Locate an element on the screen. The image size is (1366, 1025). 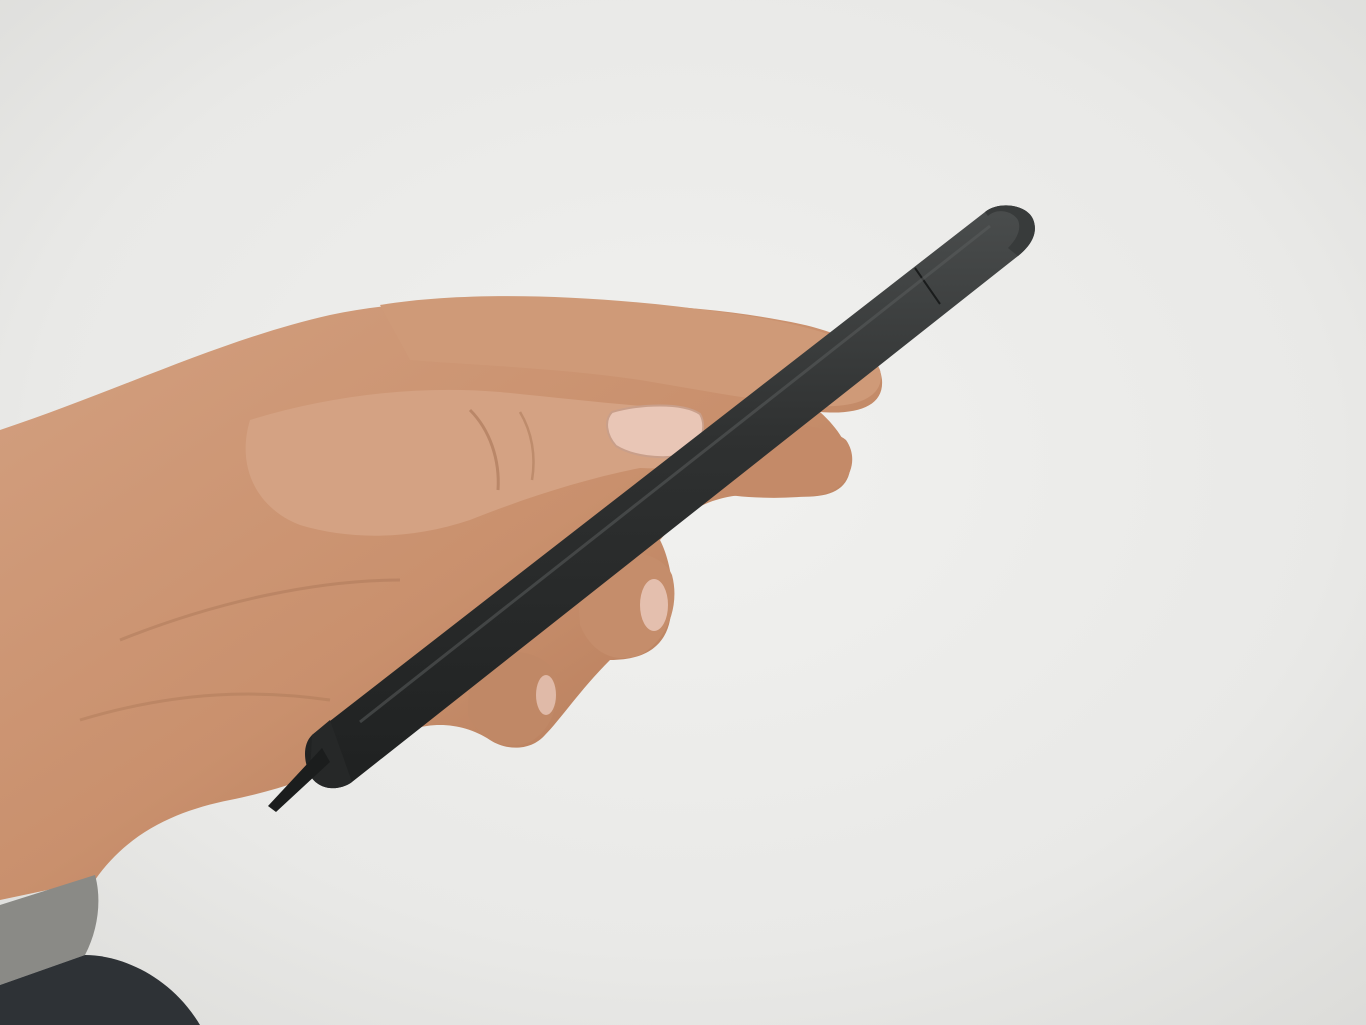
little-fingernail is located at coordinates (546, 695).